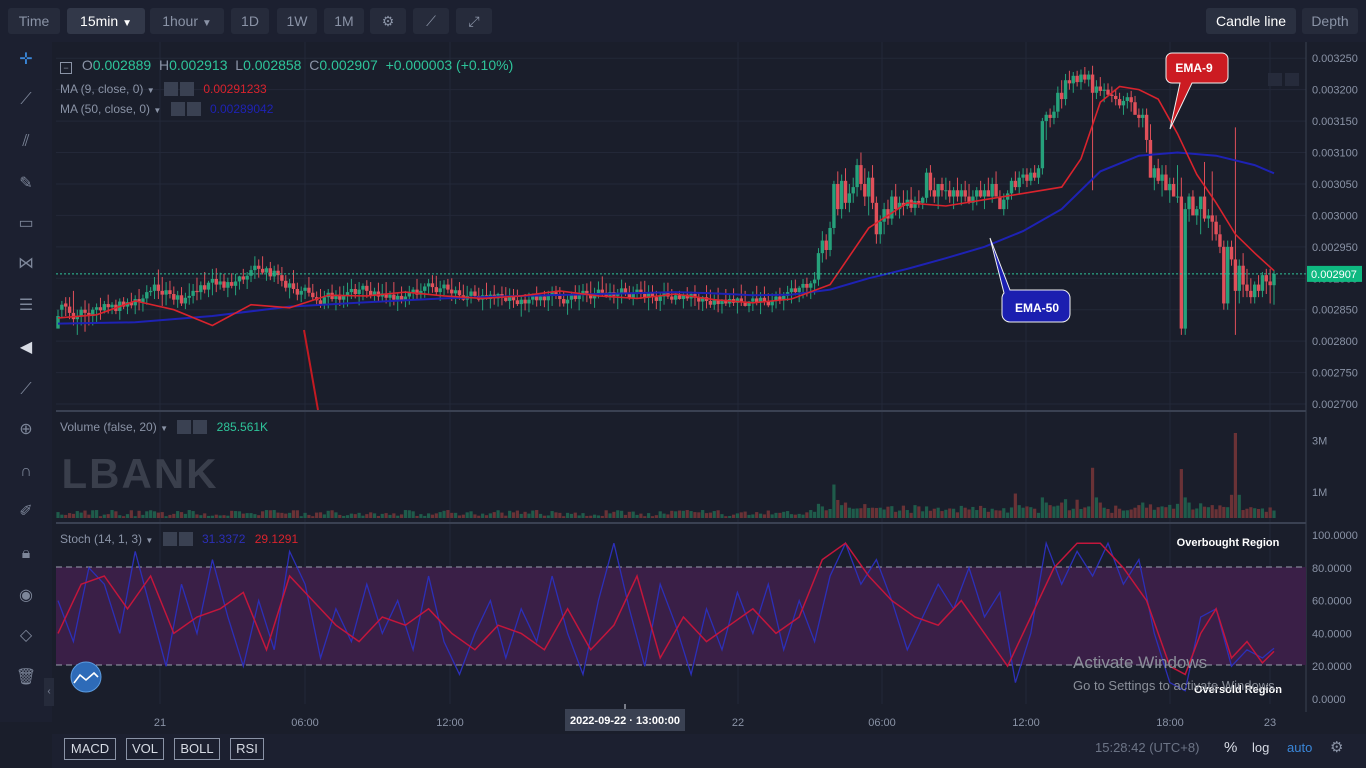 This screenshot has width=1366, height=768. Describe the element at coordinates (235, 89) in the screenshot. I see `ma9-value: 0.00291233` at that location.